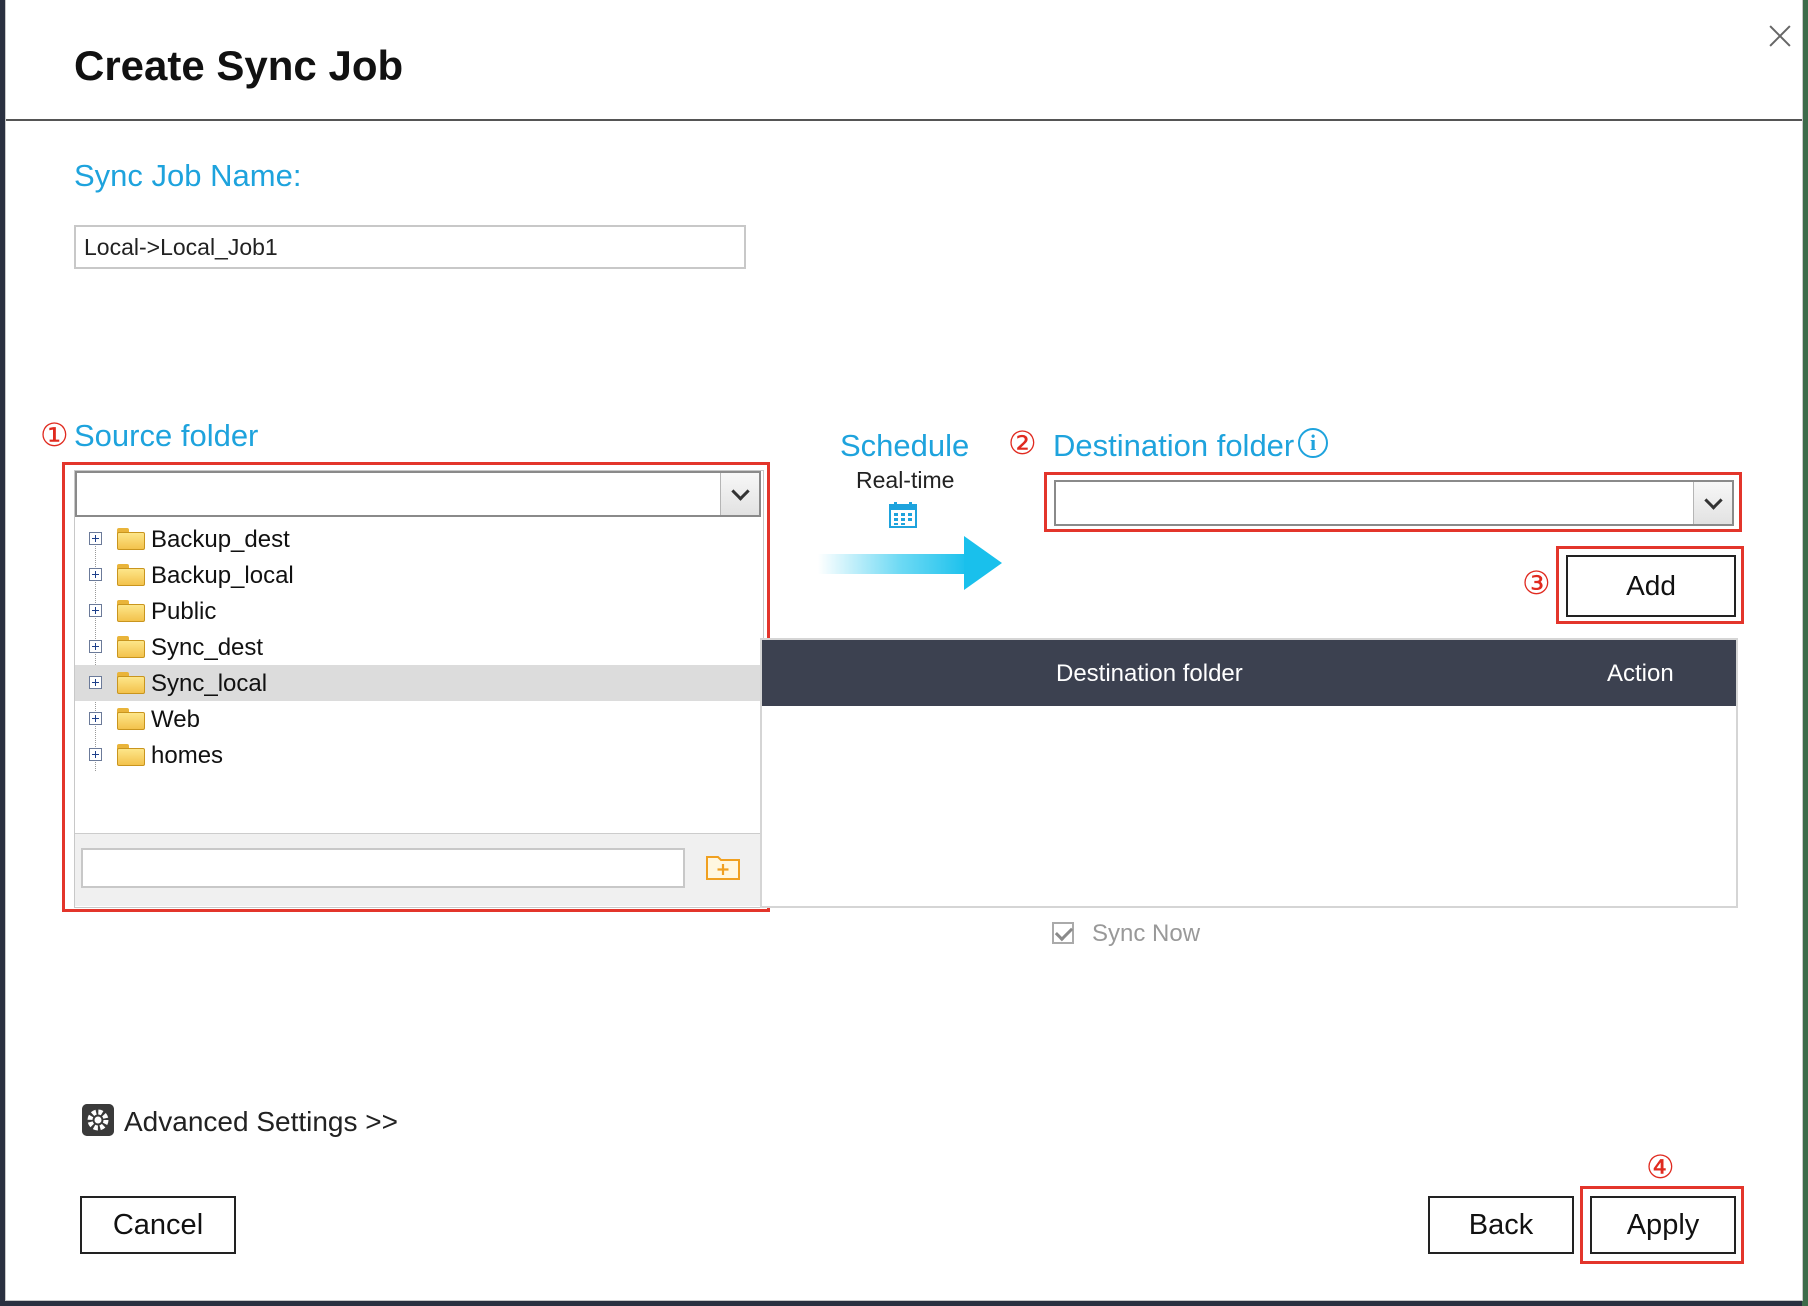 The height and width of the screenshot is (1306, 1808). What do you see at coordinates (418, 575) in the screenshot?
I see `tree-item: Backup_local` at bounding box center [418, 575].